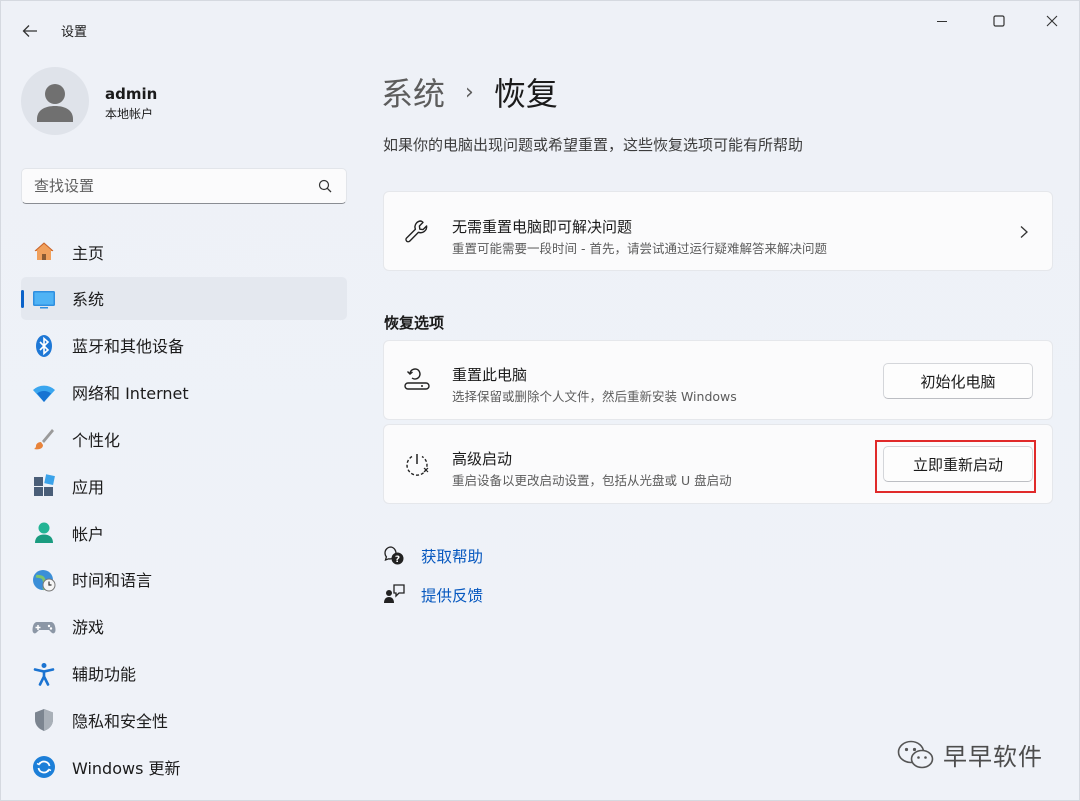 This screenshot has height=801, width=1080. Describe the element at coordinates (44, 720) in the screenshot. I see `shield-icon` at that location.